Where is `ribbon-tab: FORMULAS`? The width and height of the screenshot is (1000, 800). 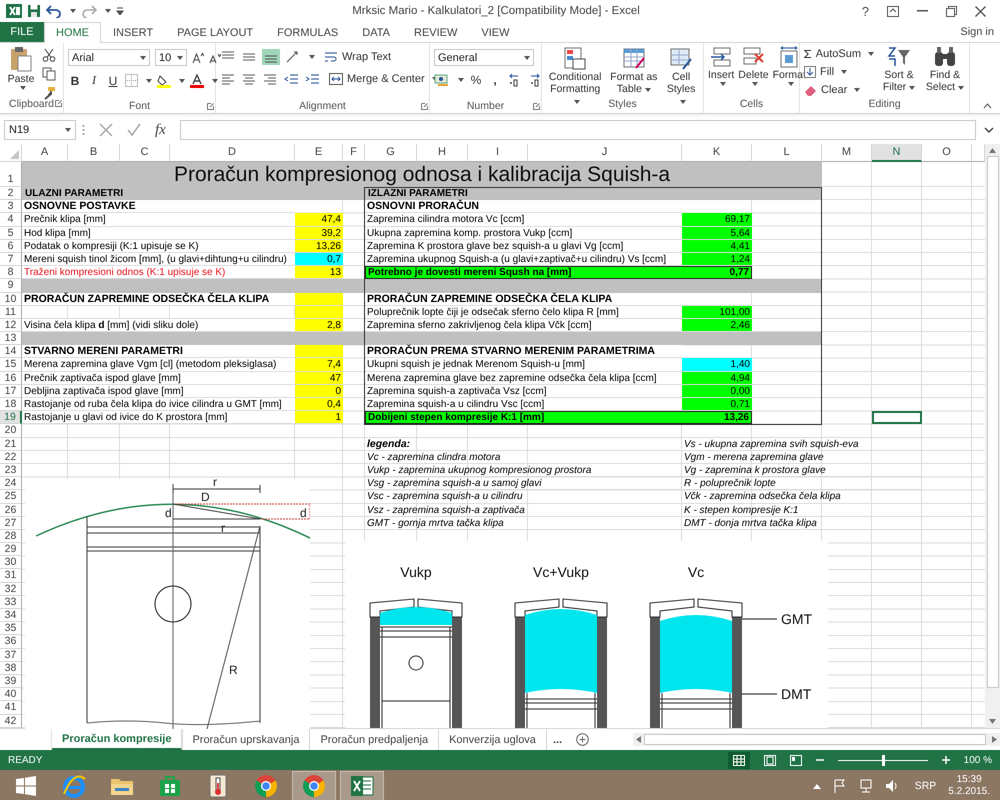 ribbon-tab: FORMULAS is located at coordinates (307, 32).